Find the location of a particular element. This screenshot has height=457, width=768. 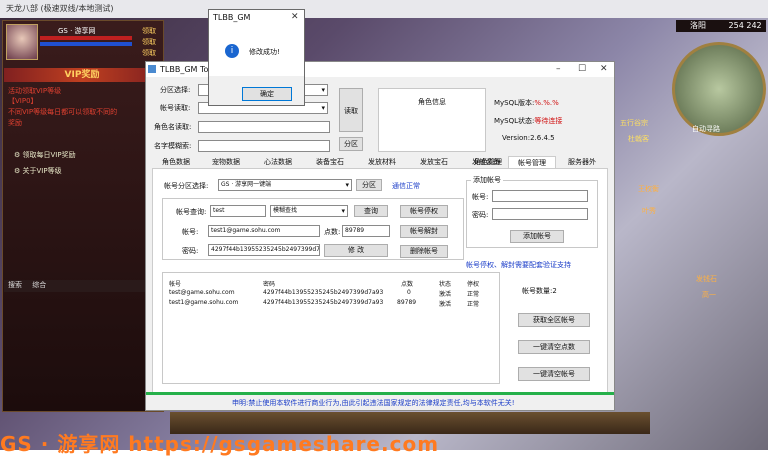

tab-skill-data: 心法数据 is located at coordinates (278, 162).